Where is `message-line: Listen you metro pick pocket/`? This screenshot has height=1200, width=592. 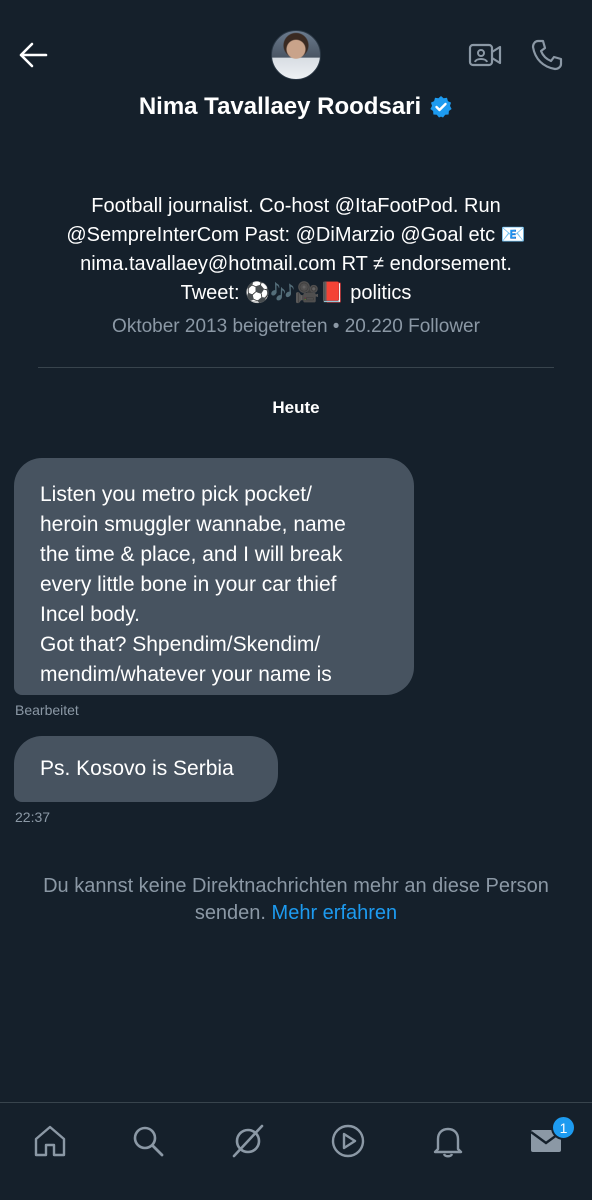 message-line: Listen you metro pick pocket/ is located at coordinates (176, 494).